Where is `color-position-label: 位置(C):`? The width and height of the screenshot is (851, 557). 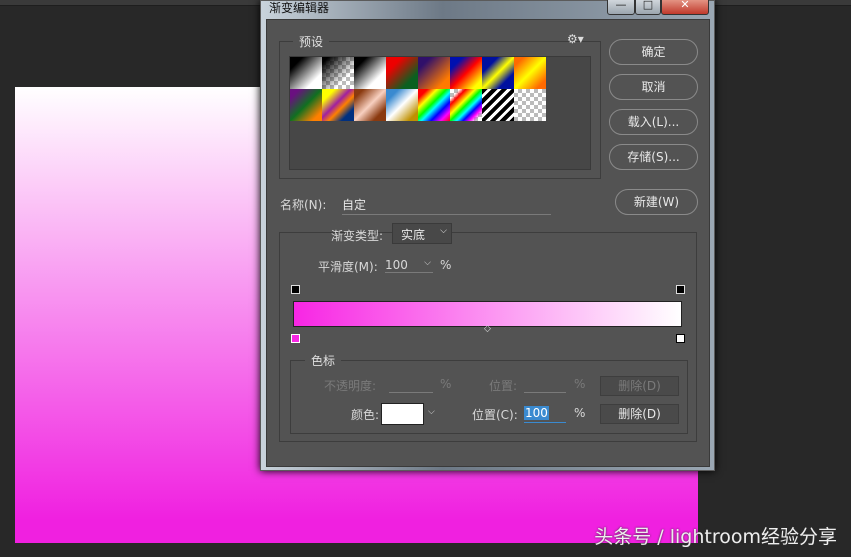 color-position-label: 位置(C): is located at coordinates (495, 415).